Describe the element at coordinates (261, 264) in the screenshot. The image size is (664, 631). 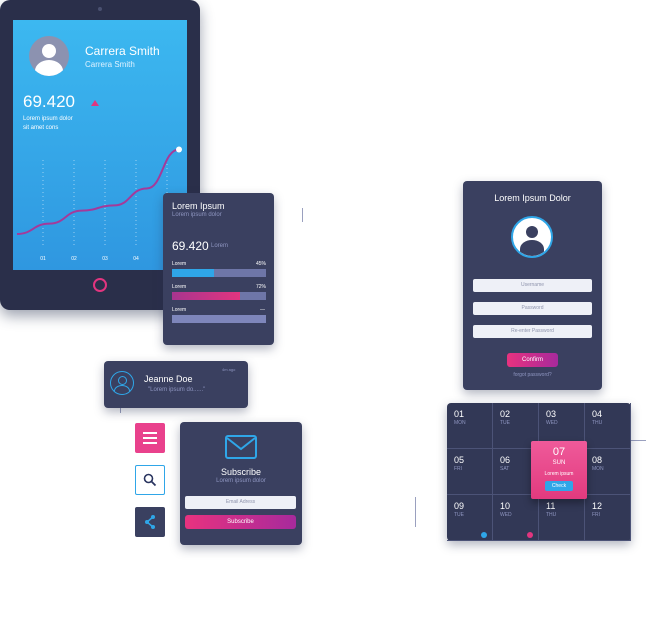
I see `bar-percent: 45%` at that location.